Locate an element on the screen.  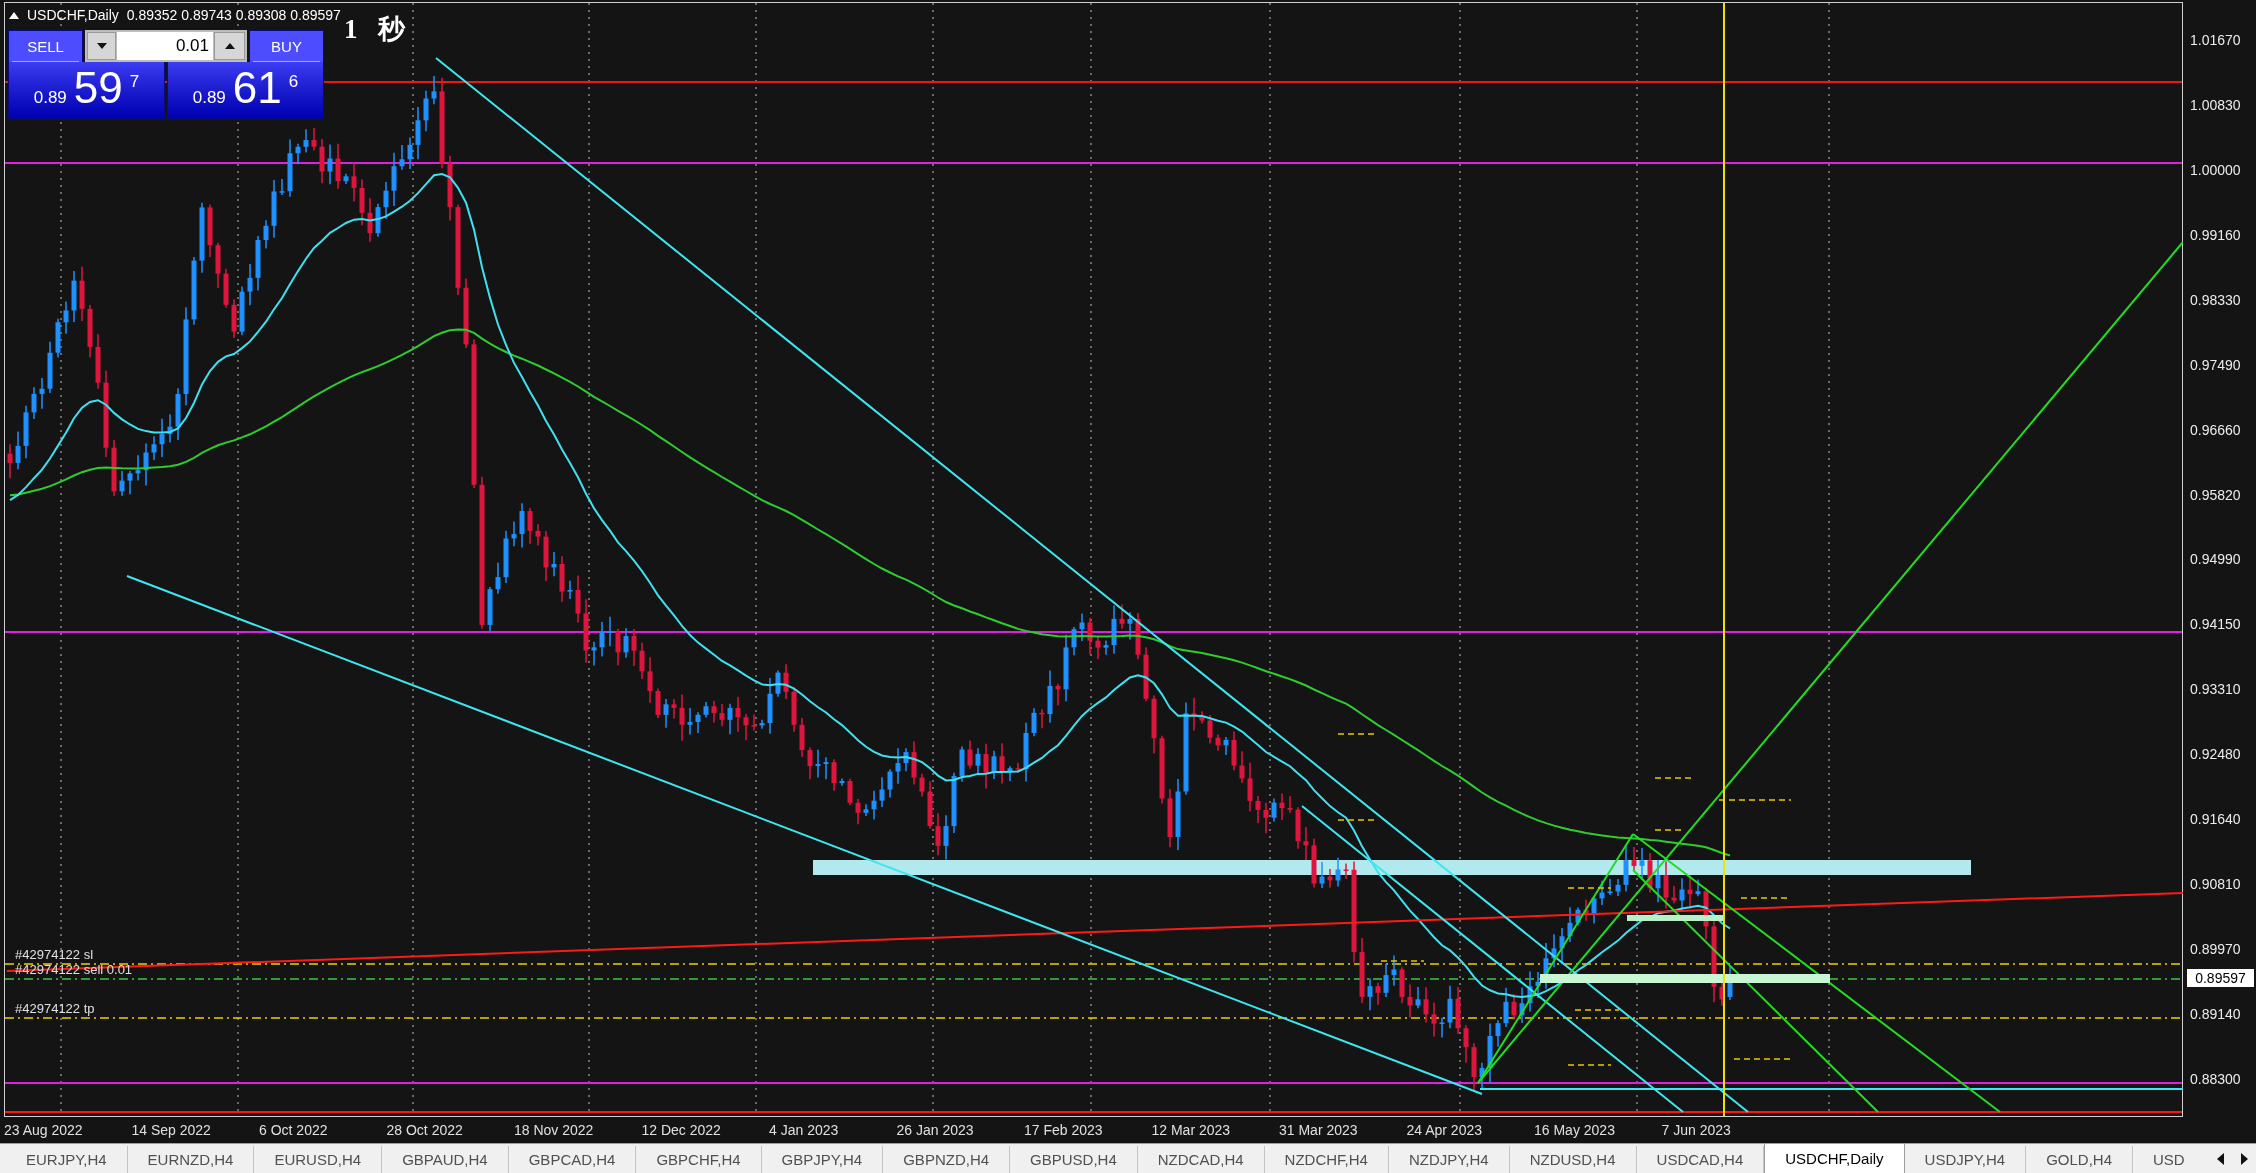
chart-tab: NZDCHF,H4 is located at coordinates (1326, 1159).